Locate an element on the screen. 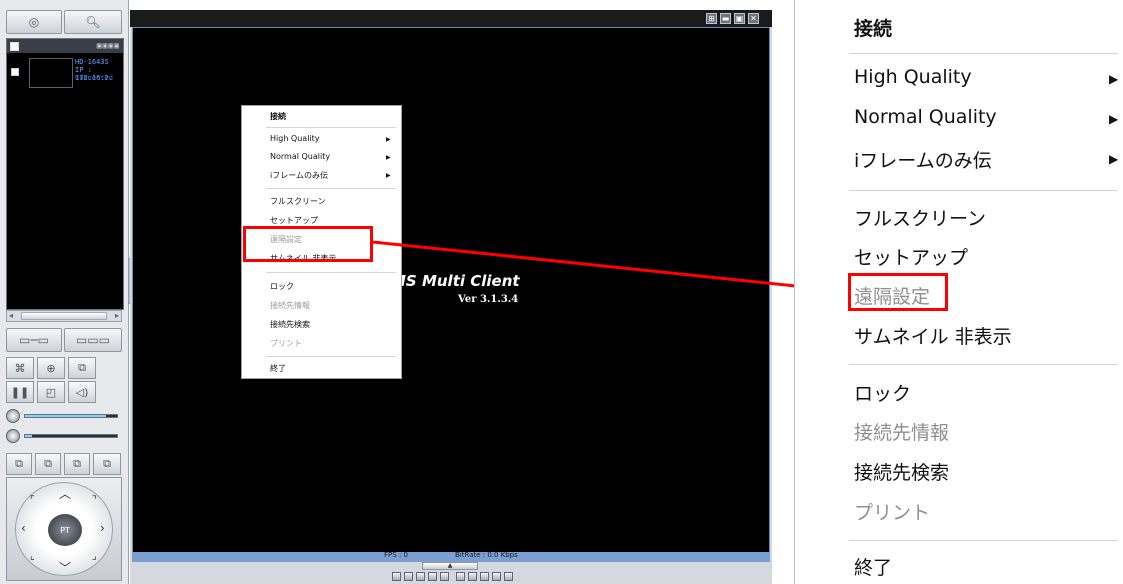  zoom-menu-item-hide-thumbnail: サムネイル 非表示 is located at coordinates (933, 335).